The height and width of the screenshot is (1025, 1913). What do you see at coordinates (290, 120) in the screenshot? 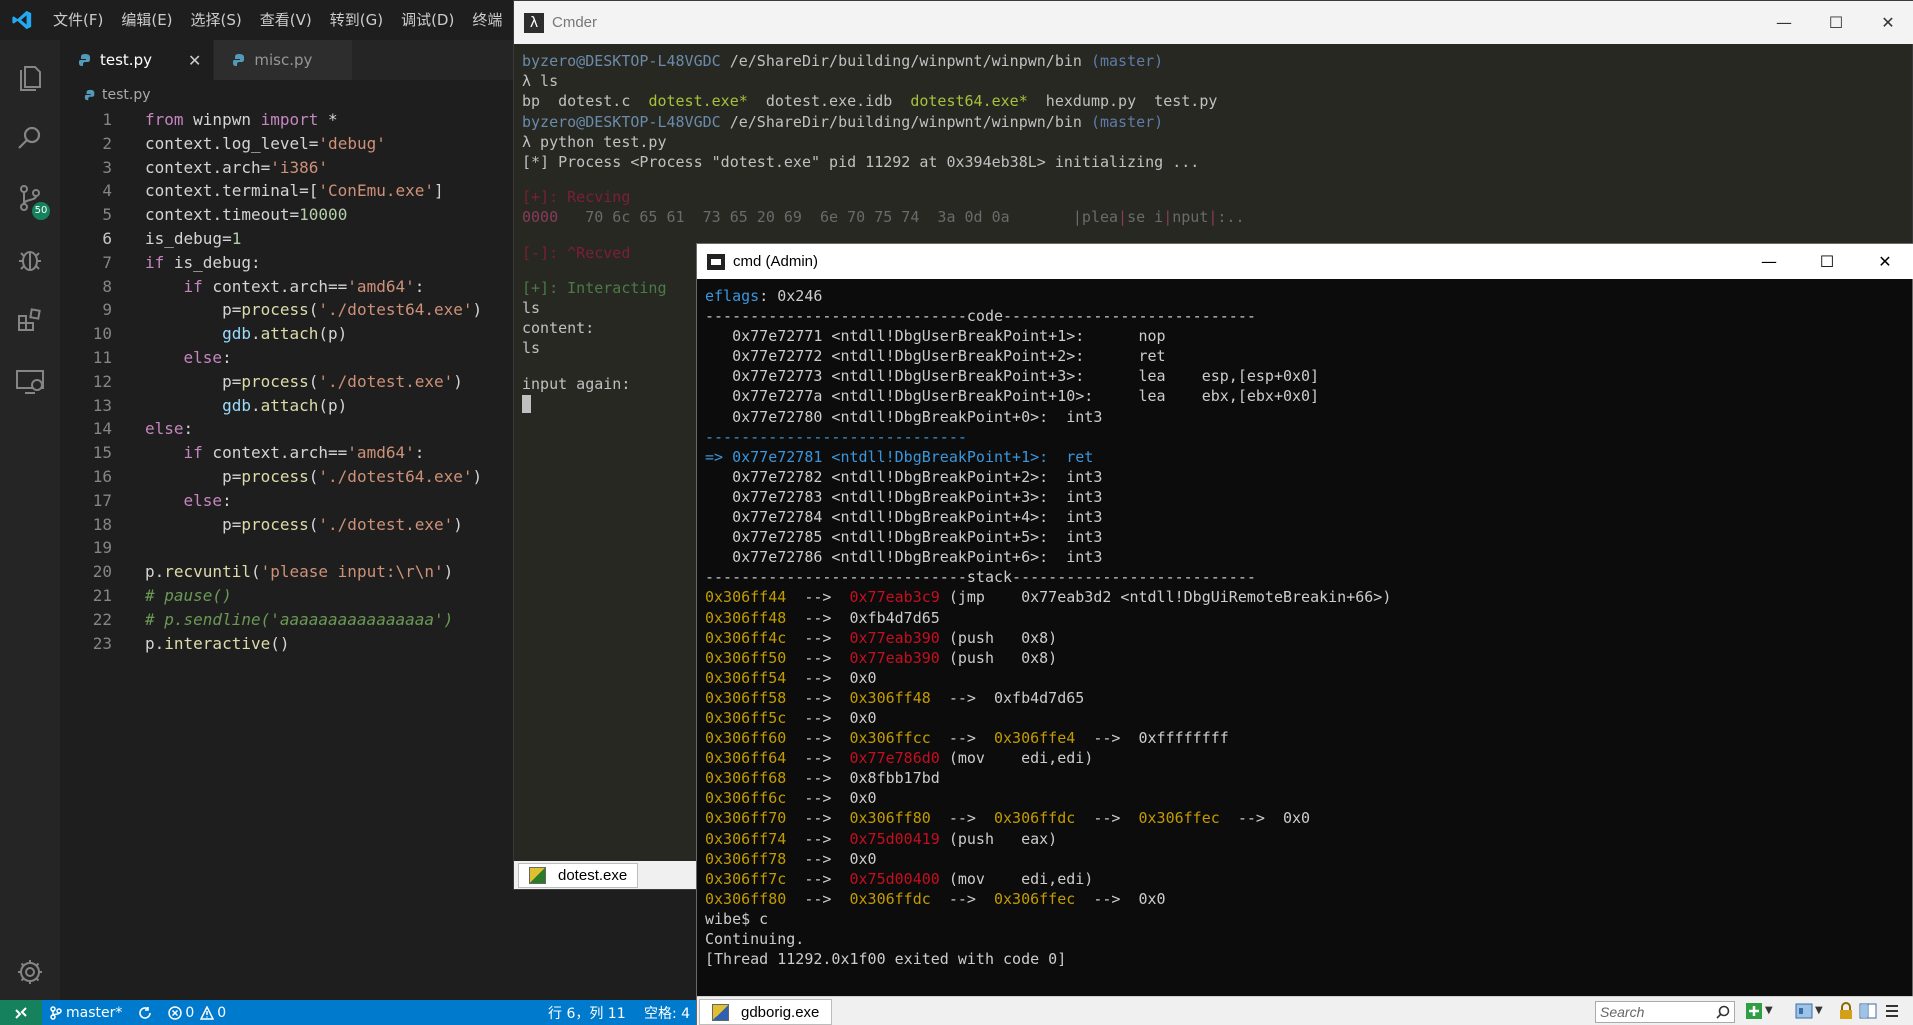
I see `code-line: 1 from winpwn import *` at bounding box center [290, 120].